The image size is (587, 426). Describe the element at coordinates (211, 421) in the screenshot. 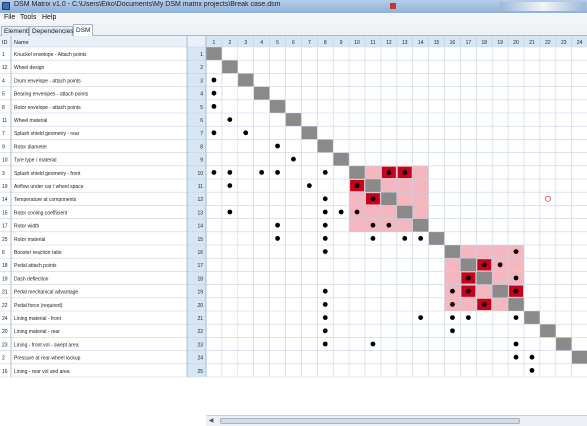

I see `scroll-left-icon: ◀` at that location.